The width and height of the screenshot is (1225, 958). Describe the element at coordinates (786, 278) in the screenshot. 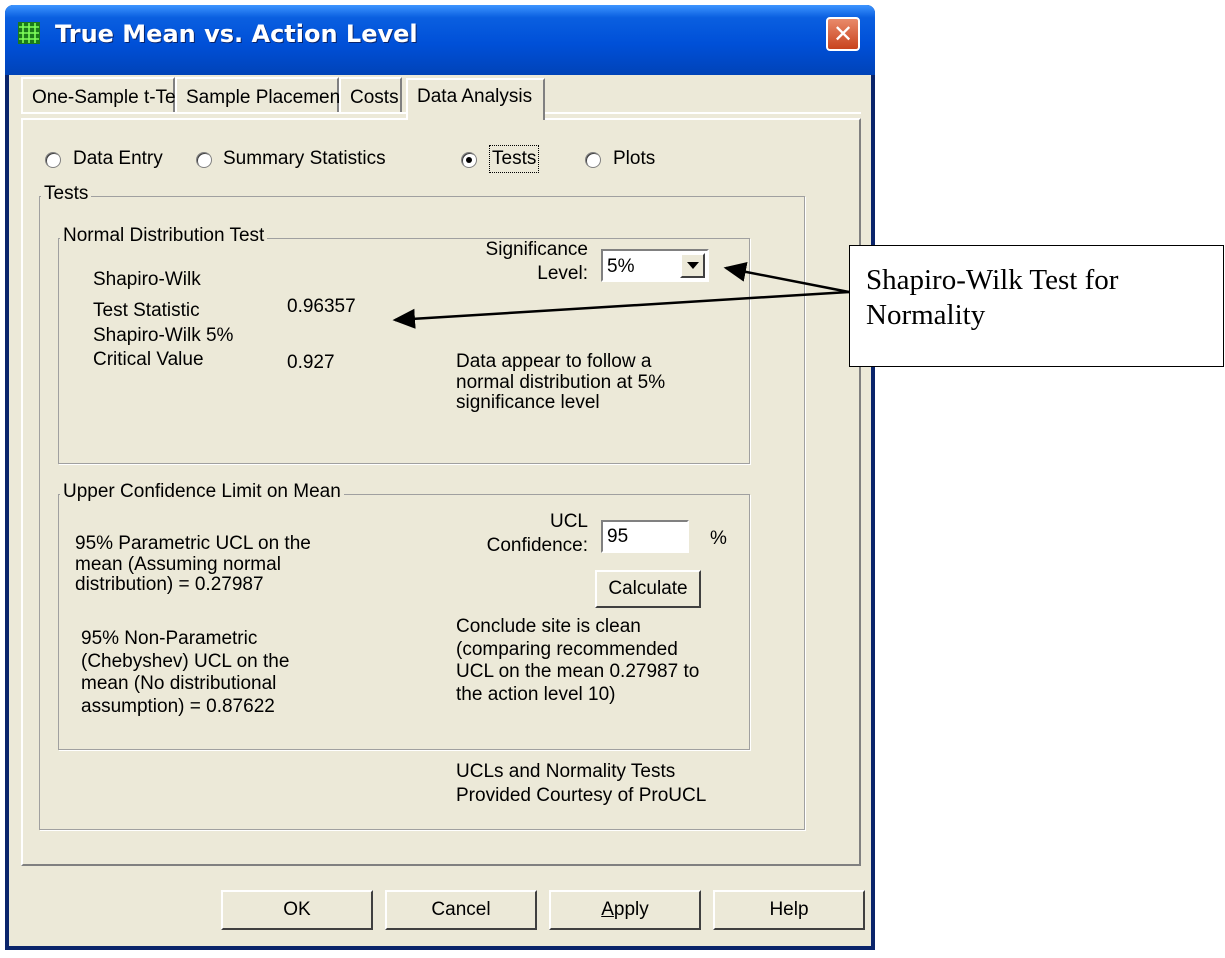

I see `arrow-to-significance-select` at that location.